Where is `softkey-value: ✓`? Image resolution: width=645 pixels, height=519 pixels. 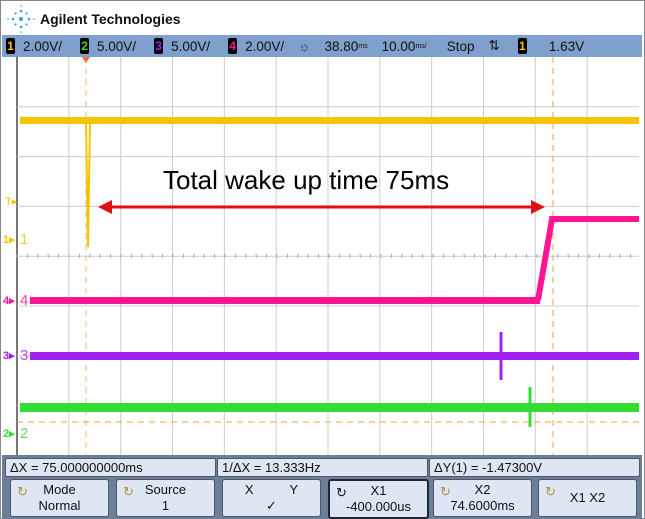
softkey-value: ✓ is located at coordinates (271, 505).